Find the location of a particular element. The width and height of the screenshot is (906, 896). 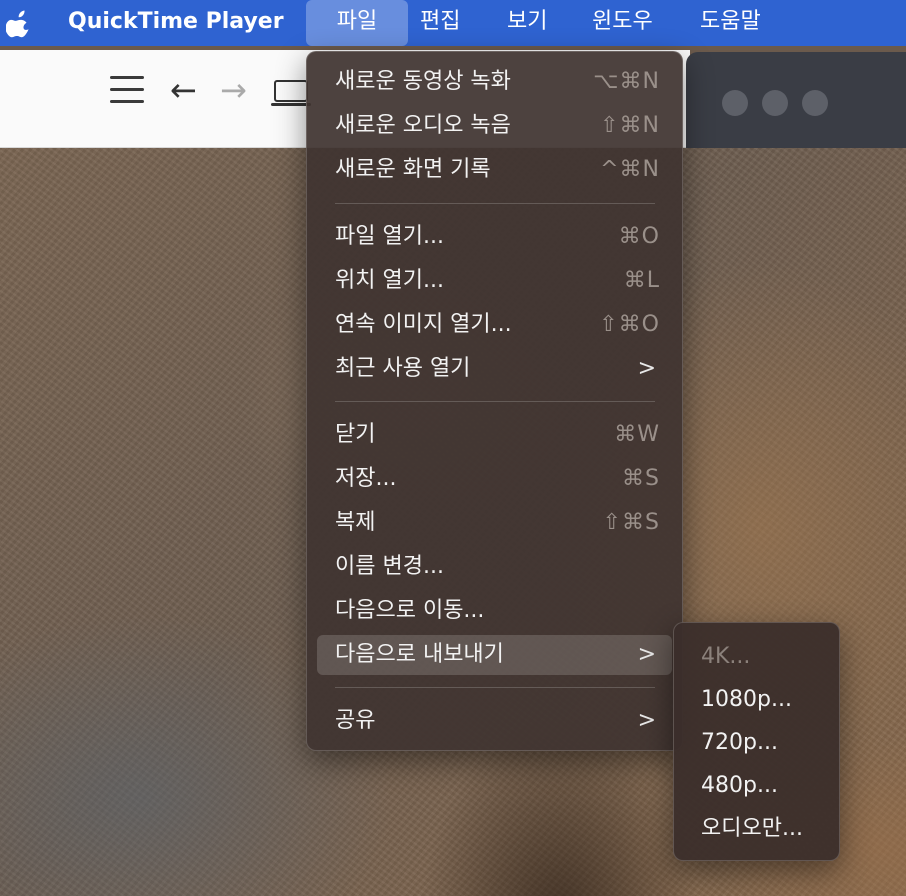

menubar-item-view: 보기 is located at coordinates (527, 23).